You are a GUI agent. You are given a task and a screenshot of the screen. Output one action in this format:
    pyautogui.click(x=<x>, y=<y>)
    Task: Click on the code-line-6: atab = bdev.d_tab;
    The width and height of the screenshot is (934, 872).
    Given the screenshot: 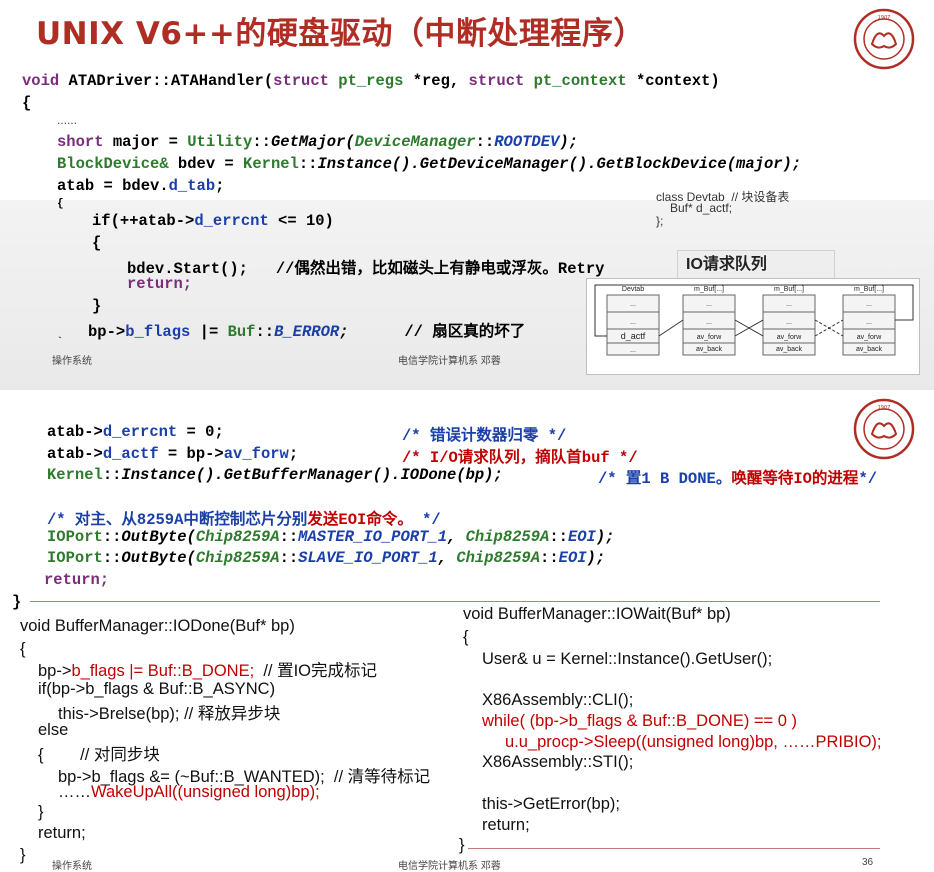 What is the action you would take?
    pyautogui.click(x=141, y=186)
    